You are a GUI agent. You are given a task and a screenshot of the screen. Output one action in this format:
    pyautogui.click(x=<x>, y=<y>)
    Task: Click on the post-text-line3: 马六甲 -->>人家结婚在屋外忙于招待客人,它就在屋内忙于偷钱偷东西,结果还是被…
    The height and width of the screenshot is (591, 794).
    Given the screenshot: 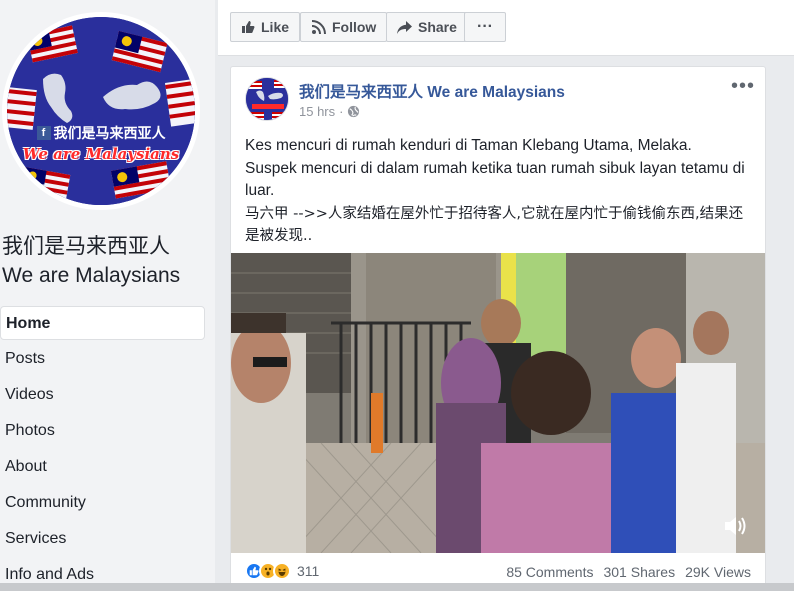 What is the action you would take?
    pyautogui.click(x=494, y=225)
    